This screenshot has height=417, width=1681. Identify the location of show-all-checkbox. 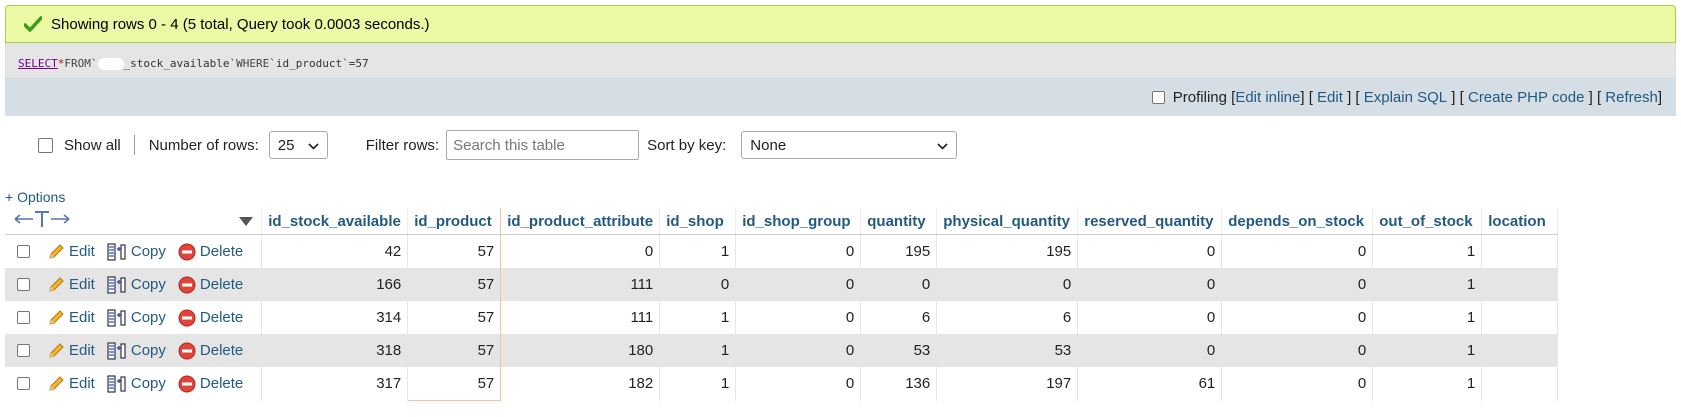
(45, 145).